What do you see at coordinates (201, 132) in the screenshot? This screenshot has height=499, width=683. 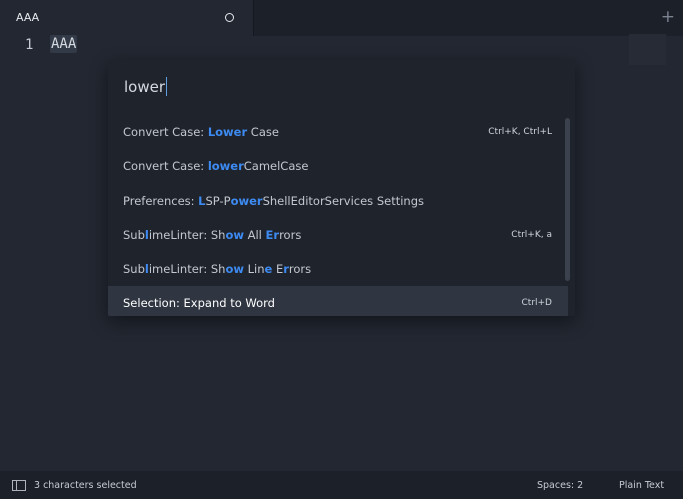 I see `command-label: Convert Case: Lower Case` at bounding box center [201, 132].